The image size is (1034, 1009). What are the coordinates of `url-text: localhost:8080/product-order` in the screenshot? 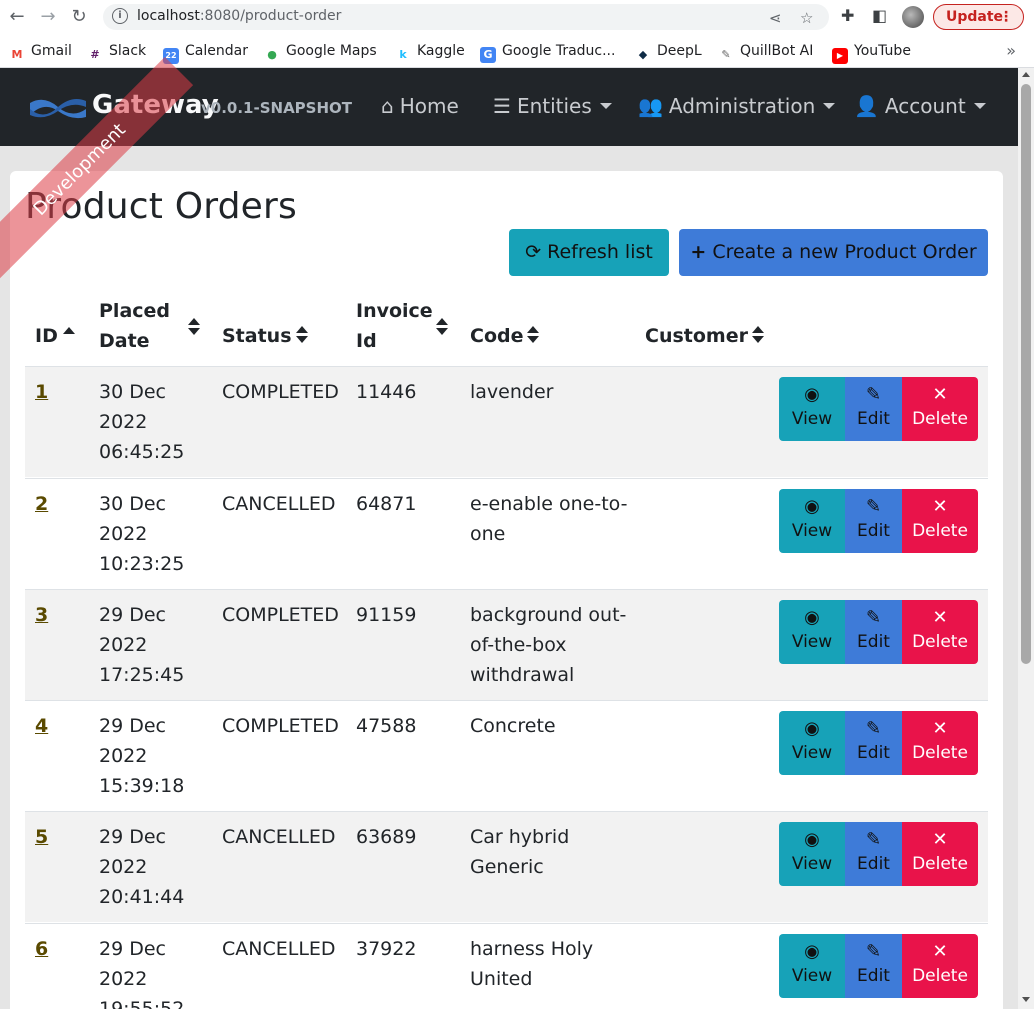 It's located at (239, 16).